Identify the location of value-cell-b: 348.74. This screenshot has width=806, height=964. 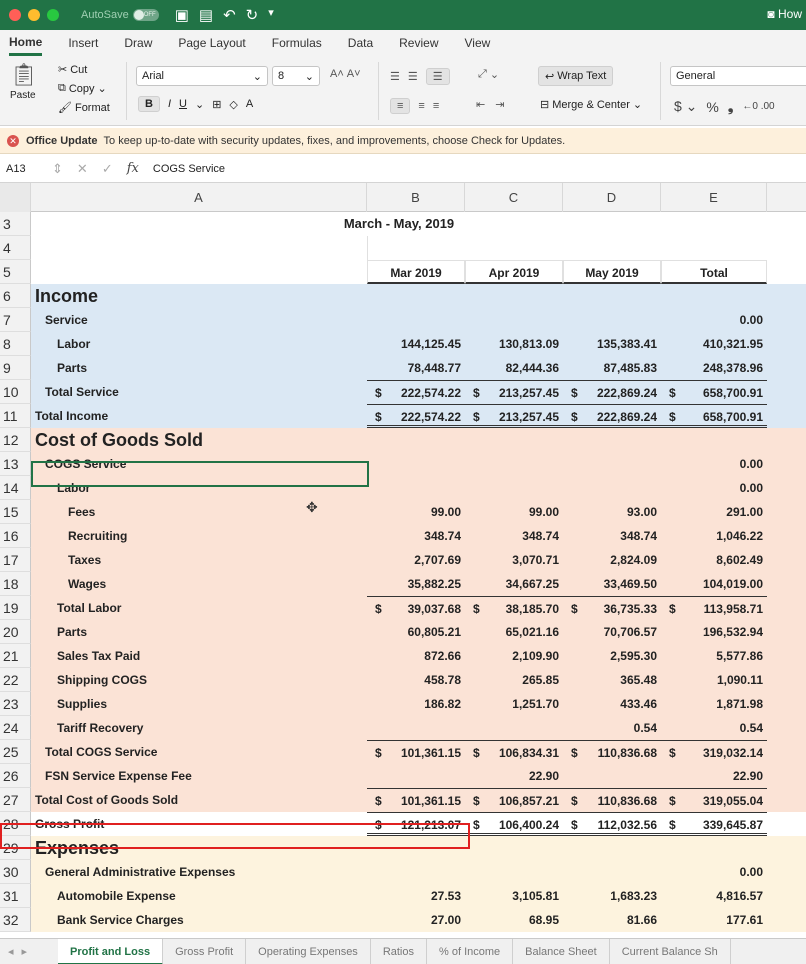
(416, 536).